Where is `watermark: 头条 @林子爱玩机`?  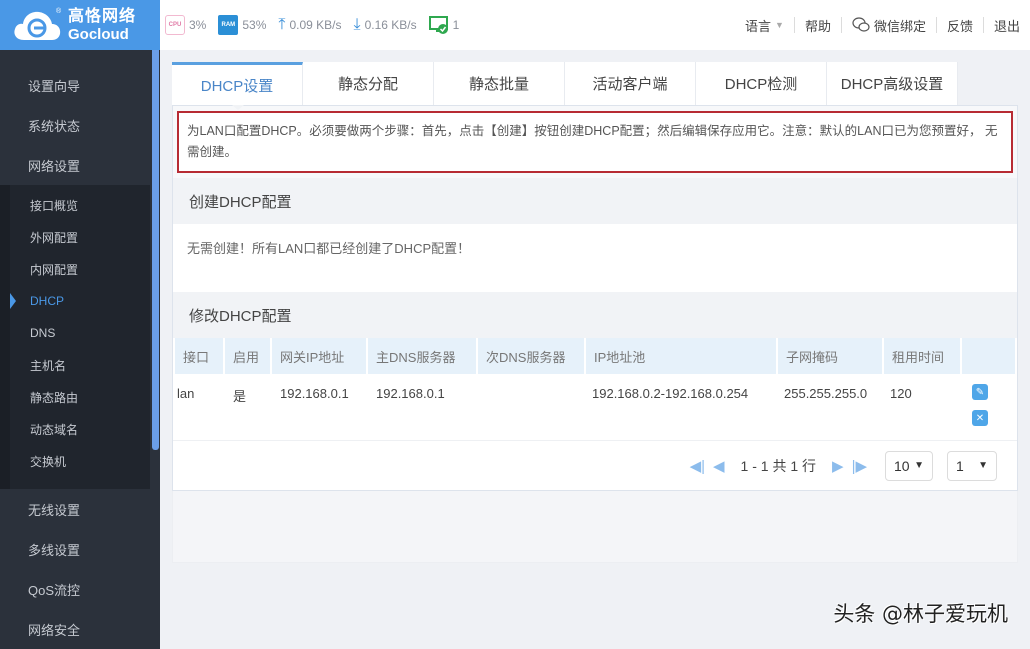
watermark: 头条 @林子爱玩机 is located at coordinates (920, 614).